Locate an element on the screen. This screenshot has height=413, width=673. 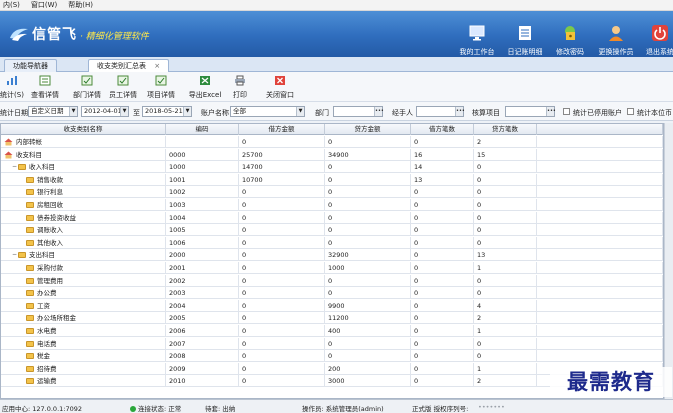
date-mode-select: 自定义日期 ▼ is located at coordinates (53, 111).